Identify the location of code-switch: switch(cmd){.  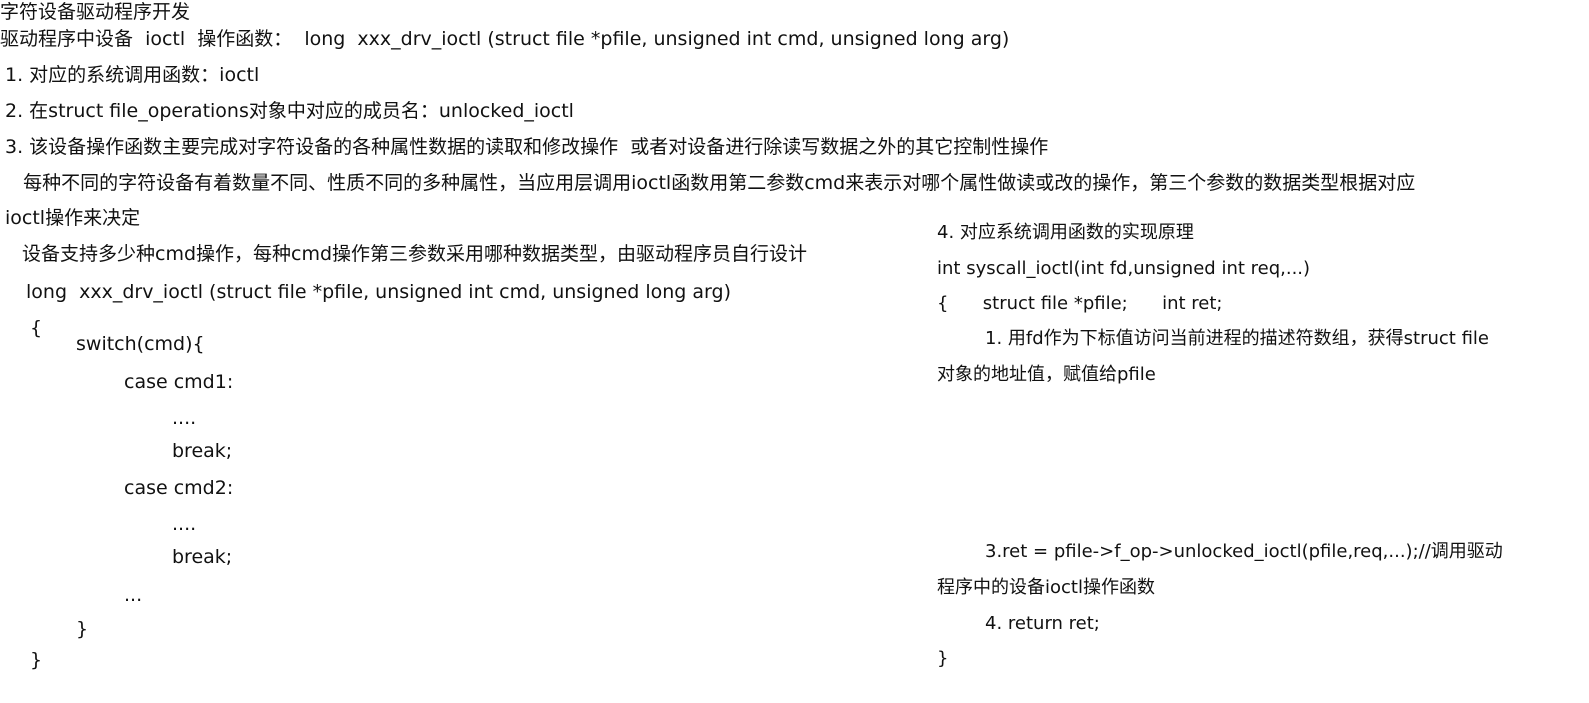
(140, 344).